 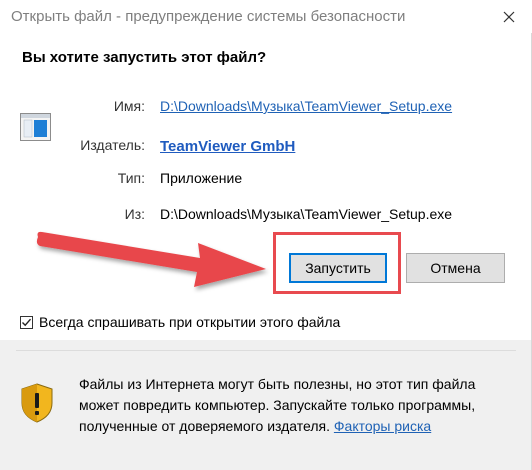 What do you see at coordinates (201, 178) in the screenshot?
I see `type-value: Приложение` at bounding box center [201, 178].